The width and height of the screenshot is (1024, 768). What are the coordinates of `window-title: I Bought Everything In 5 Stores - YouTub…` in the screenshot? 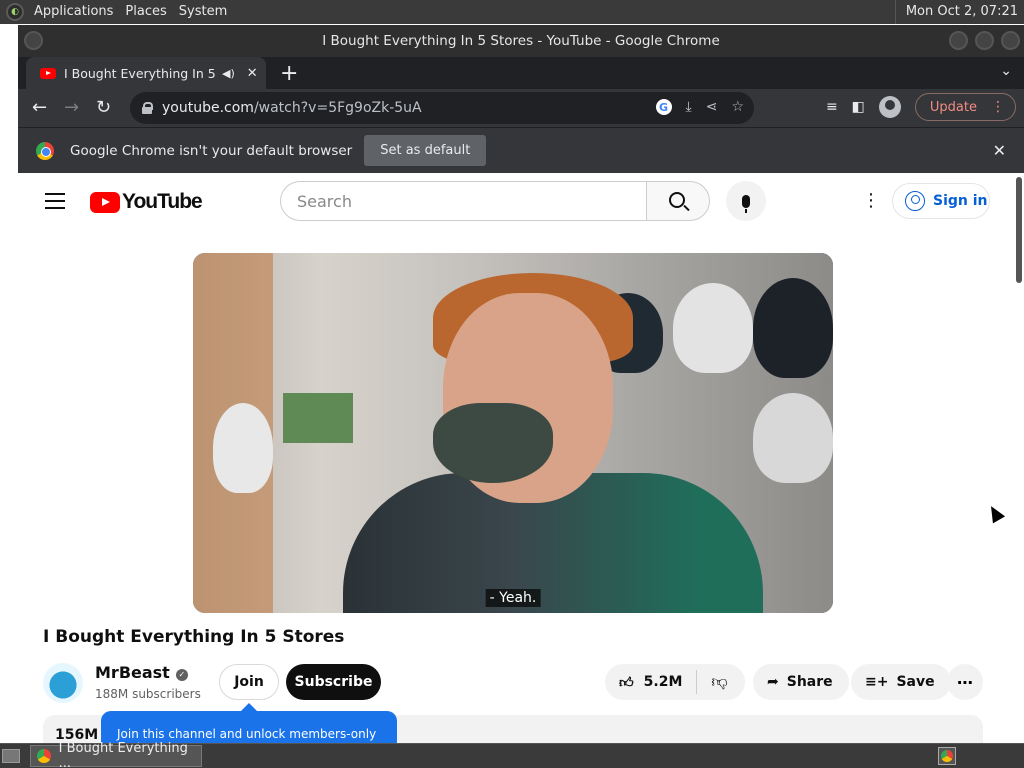 It's located at (521, 41).